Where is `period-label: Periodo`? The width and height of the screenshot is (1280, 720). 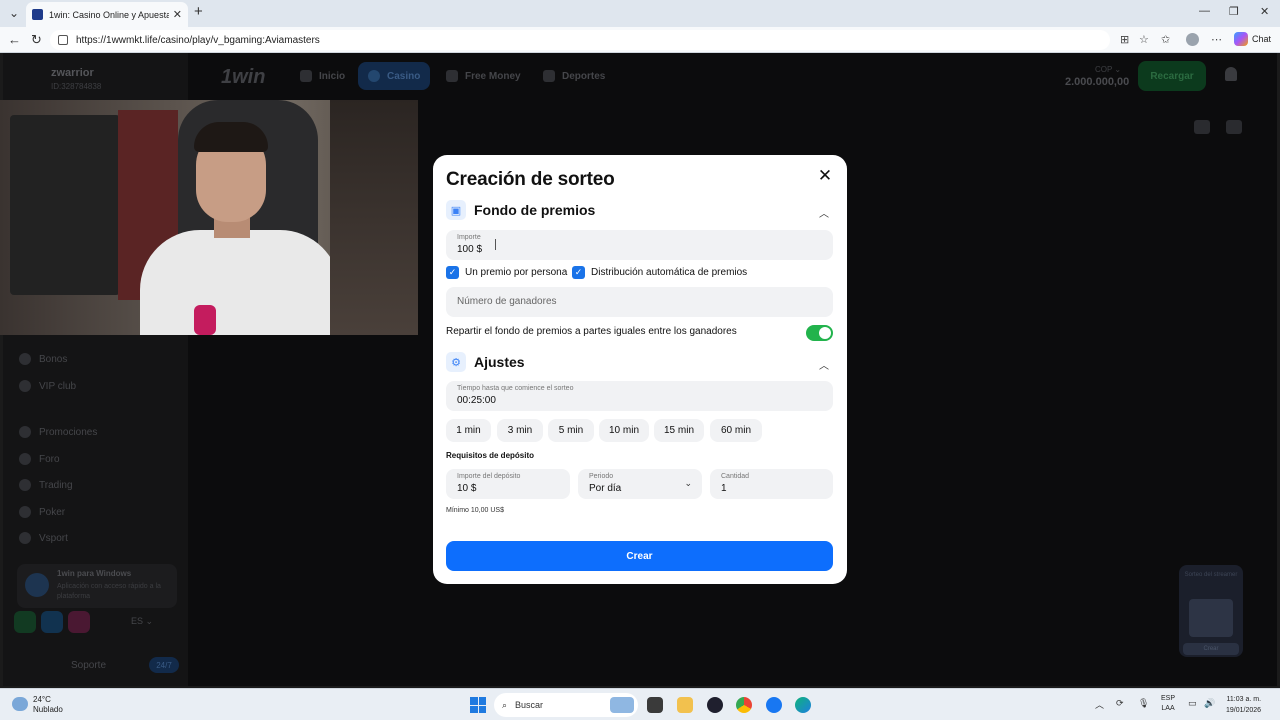 period-label: Periodo is located at coordinates (601, 476).